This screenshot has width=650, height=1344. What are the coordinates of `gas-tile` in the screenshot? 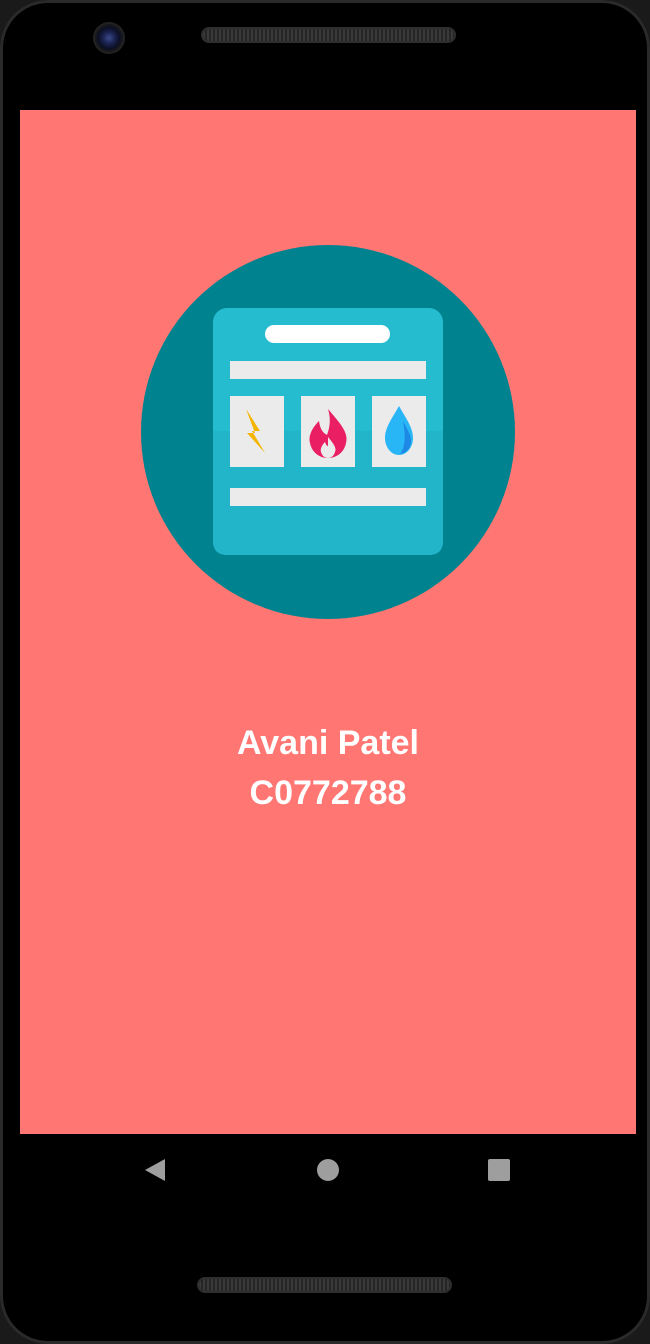 It's located at (328, 431).